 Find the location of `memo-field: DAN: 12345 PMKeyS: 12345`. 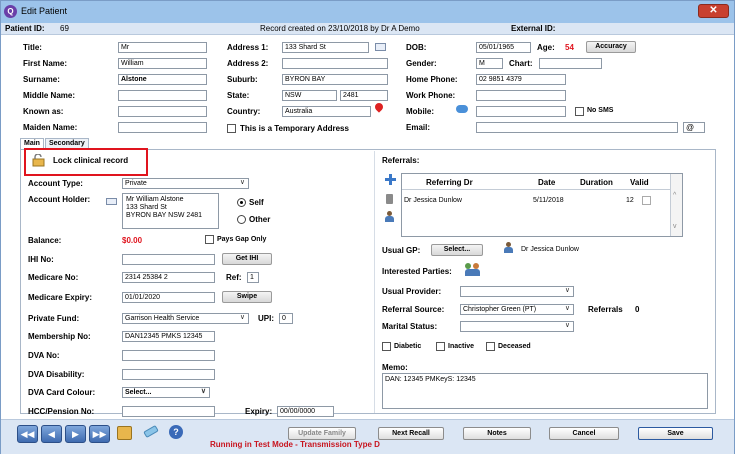

memo-field: DAN: 12345 PMKeyS: 12345 is located at coordinates (545, 391).